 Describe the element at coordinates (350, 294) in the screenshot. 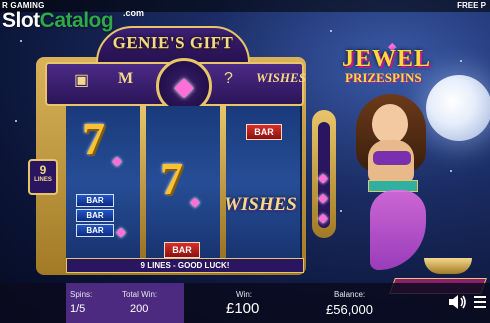

I see `balance-label: Balance:` at that location.